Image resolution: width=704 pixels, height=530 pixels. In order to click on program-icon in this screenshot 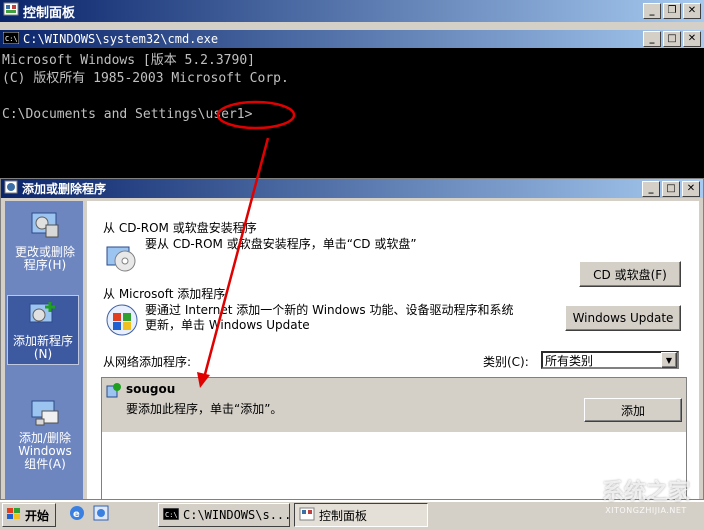, I will do `click(114, 391)`.